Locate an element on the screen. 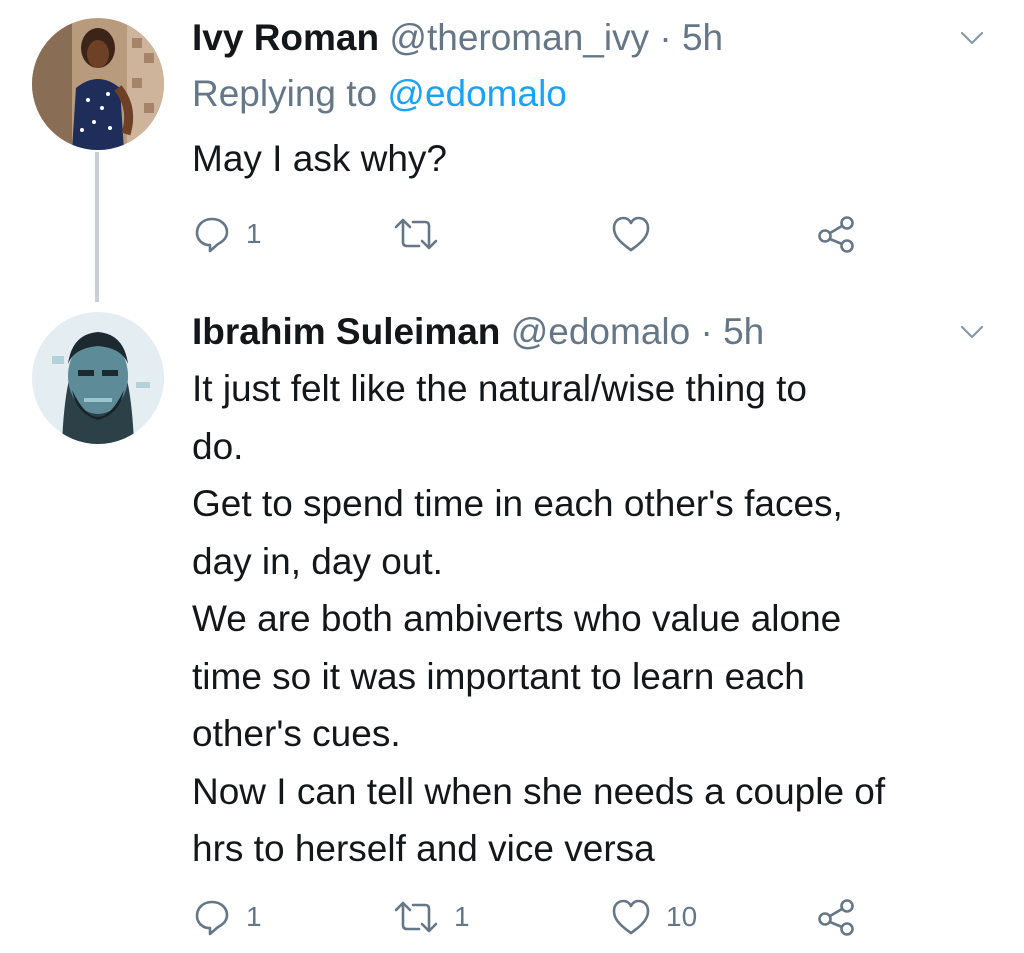 The height and width of the screenshot is (953, 1024). like-button: 10 is located at coordinates (653, 917).